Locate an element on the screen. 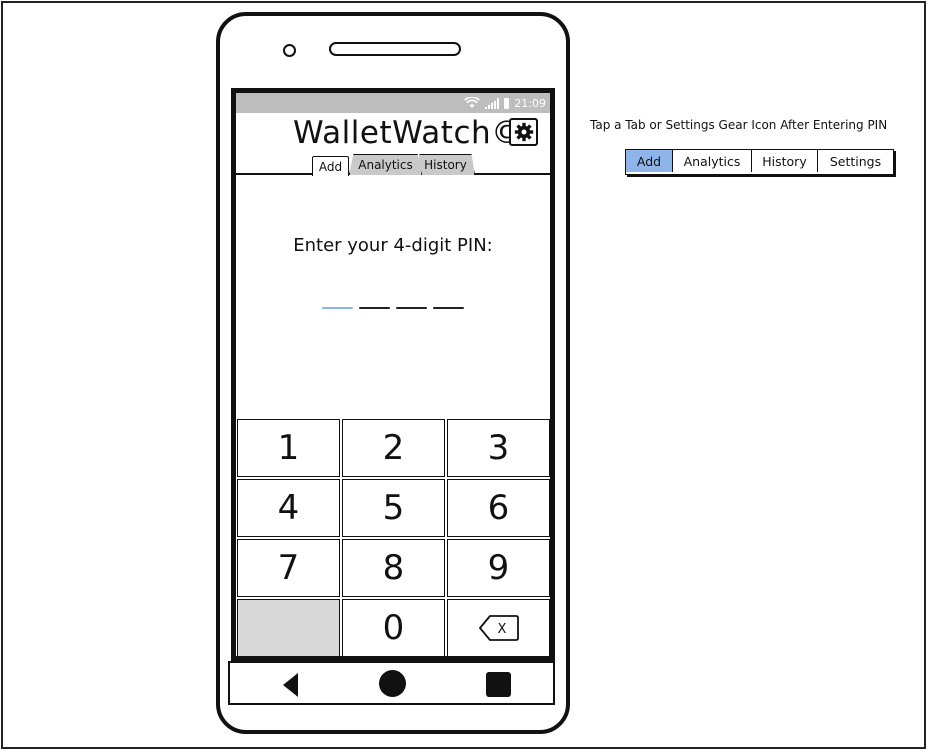  numeric-keypad: 1 2 3 4 5 6 7 8 9 0 X is located at coordinates (393, 537).